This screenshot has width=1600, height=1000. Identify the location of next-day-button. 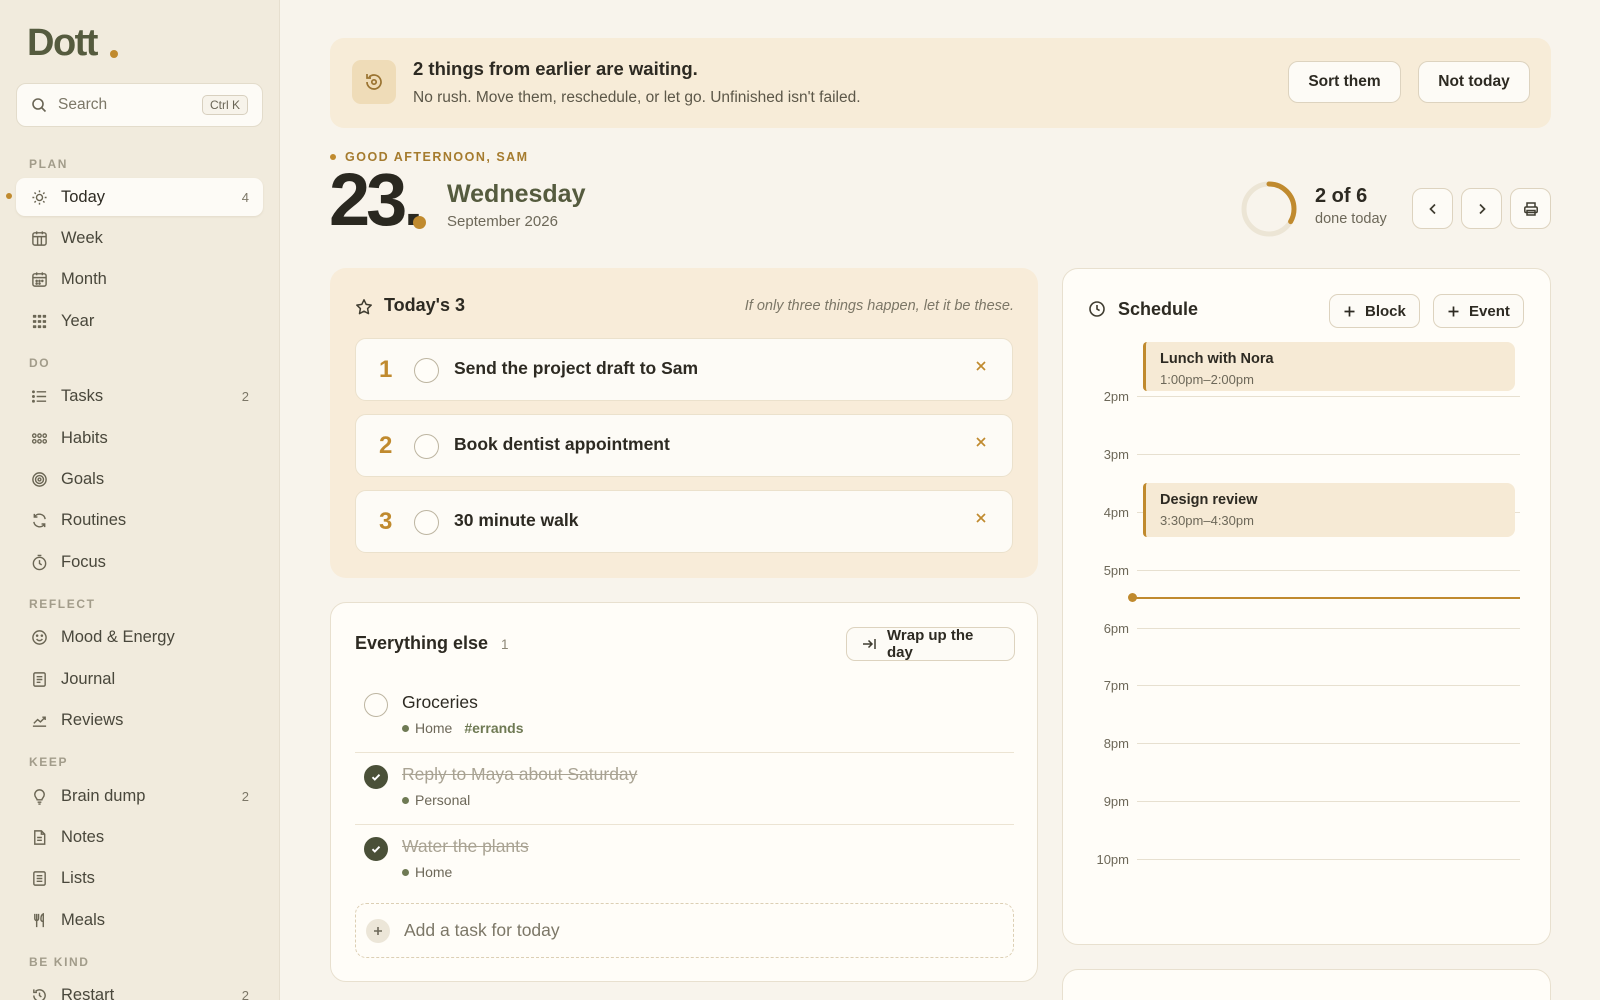
(1481, 208).